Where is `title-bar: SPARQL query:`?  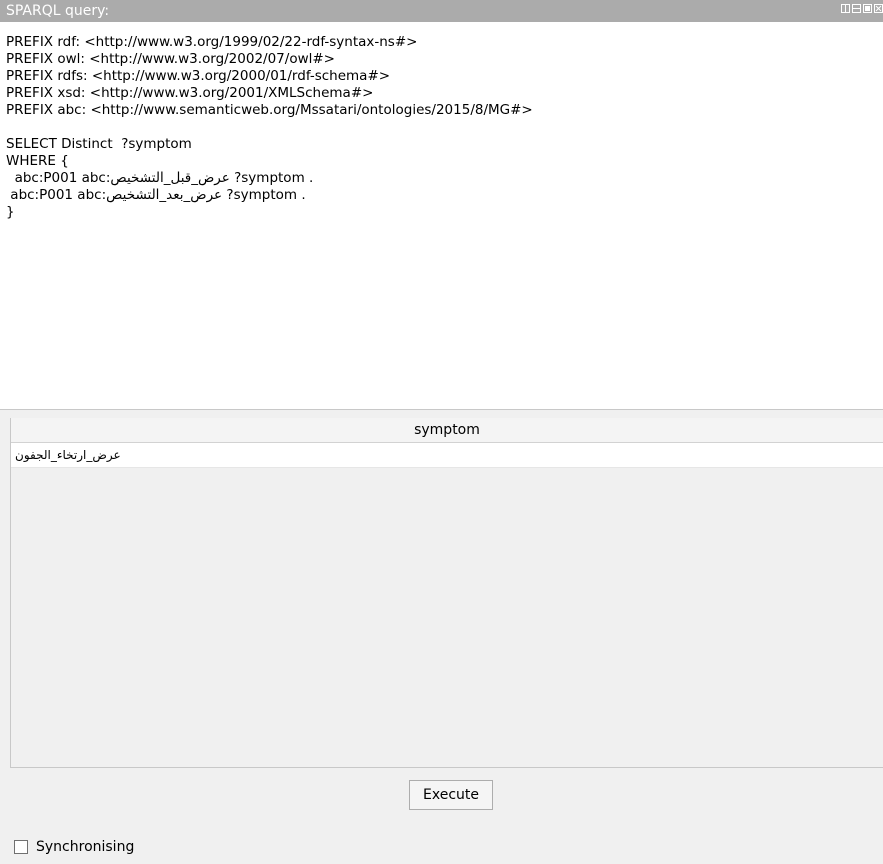 title-bar: SPARQL query: is located at coordinates (441, 11).